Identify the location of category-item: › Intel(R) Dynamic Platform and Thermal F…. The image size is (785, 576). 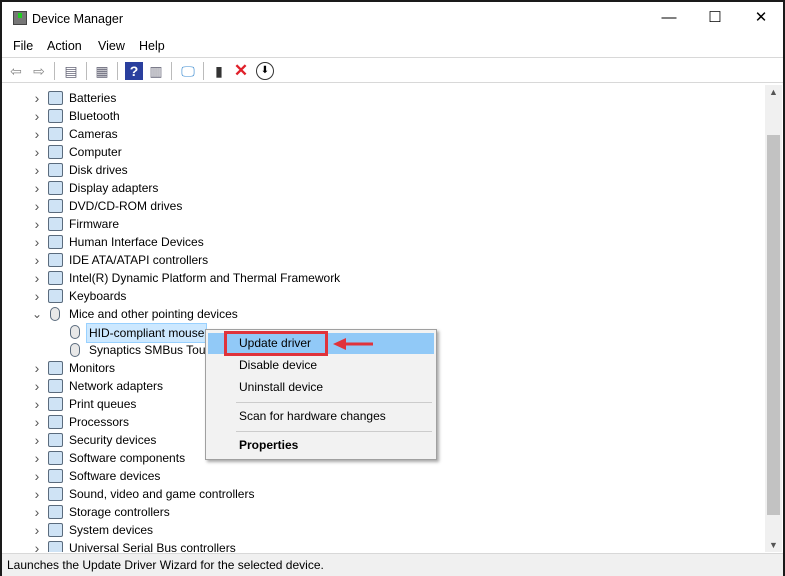
(356, 278).